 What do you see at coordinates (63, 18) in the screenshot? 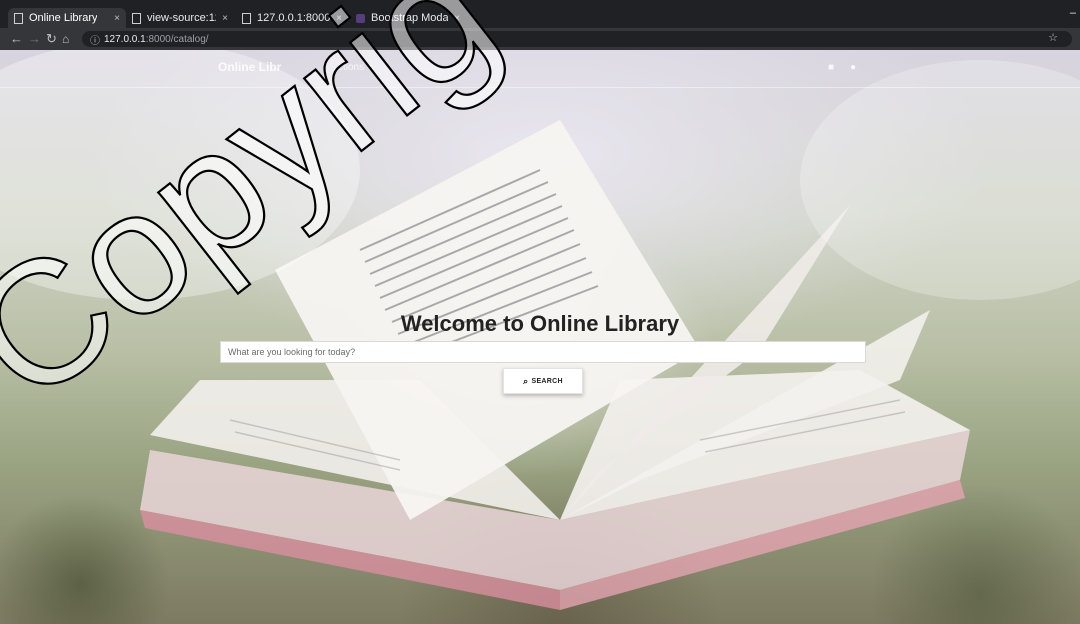
I see `tab-title: Online Library` at bounding box center [63, 18].